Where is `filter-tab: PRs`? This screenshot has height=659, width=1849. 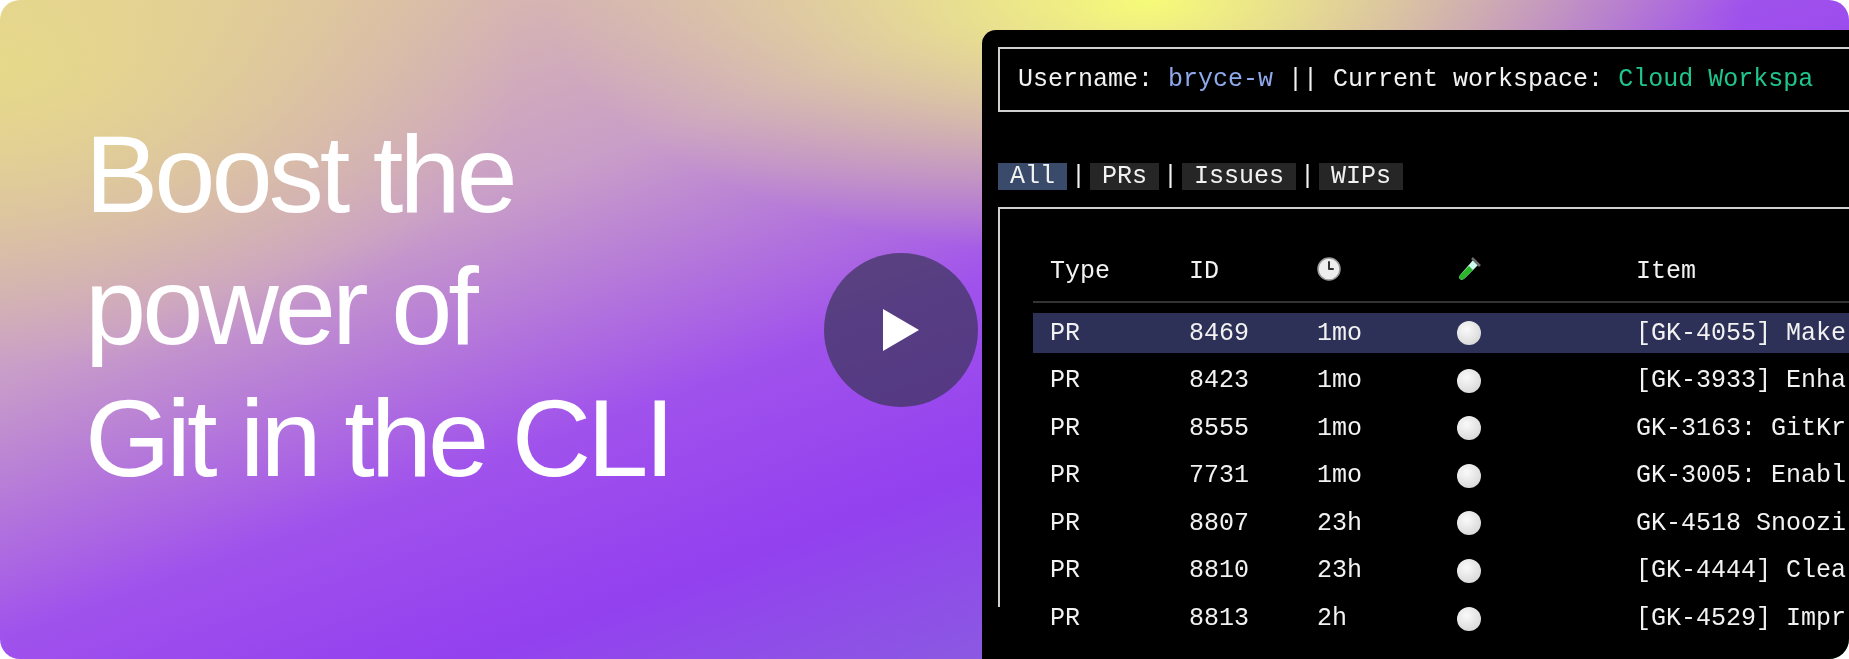 filter-tab: PRs is located at coordinates (1125, 176).